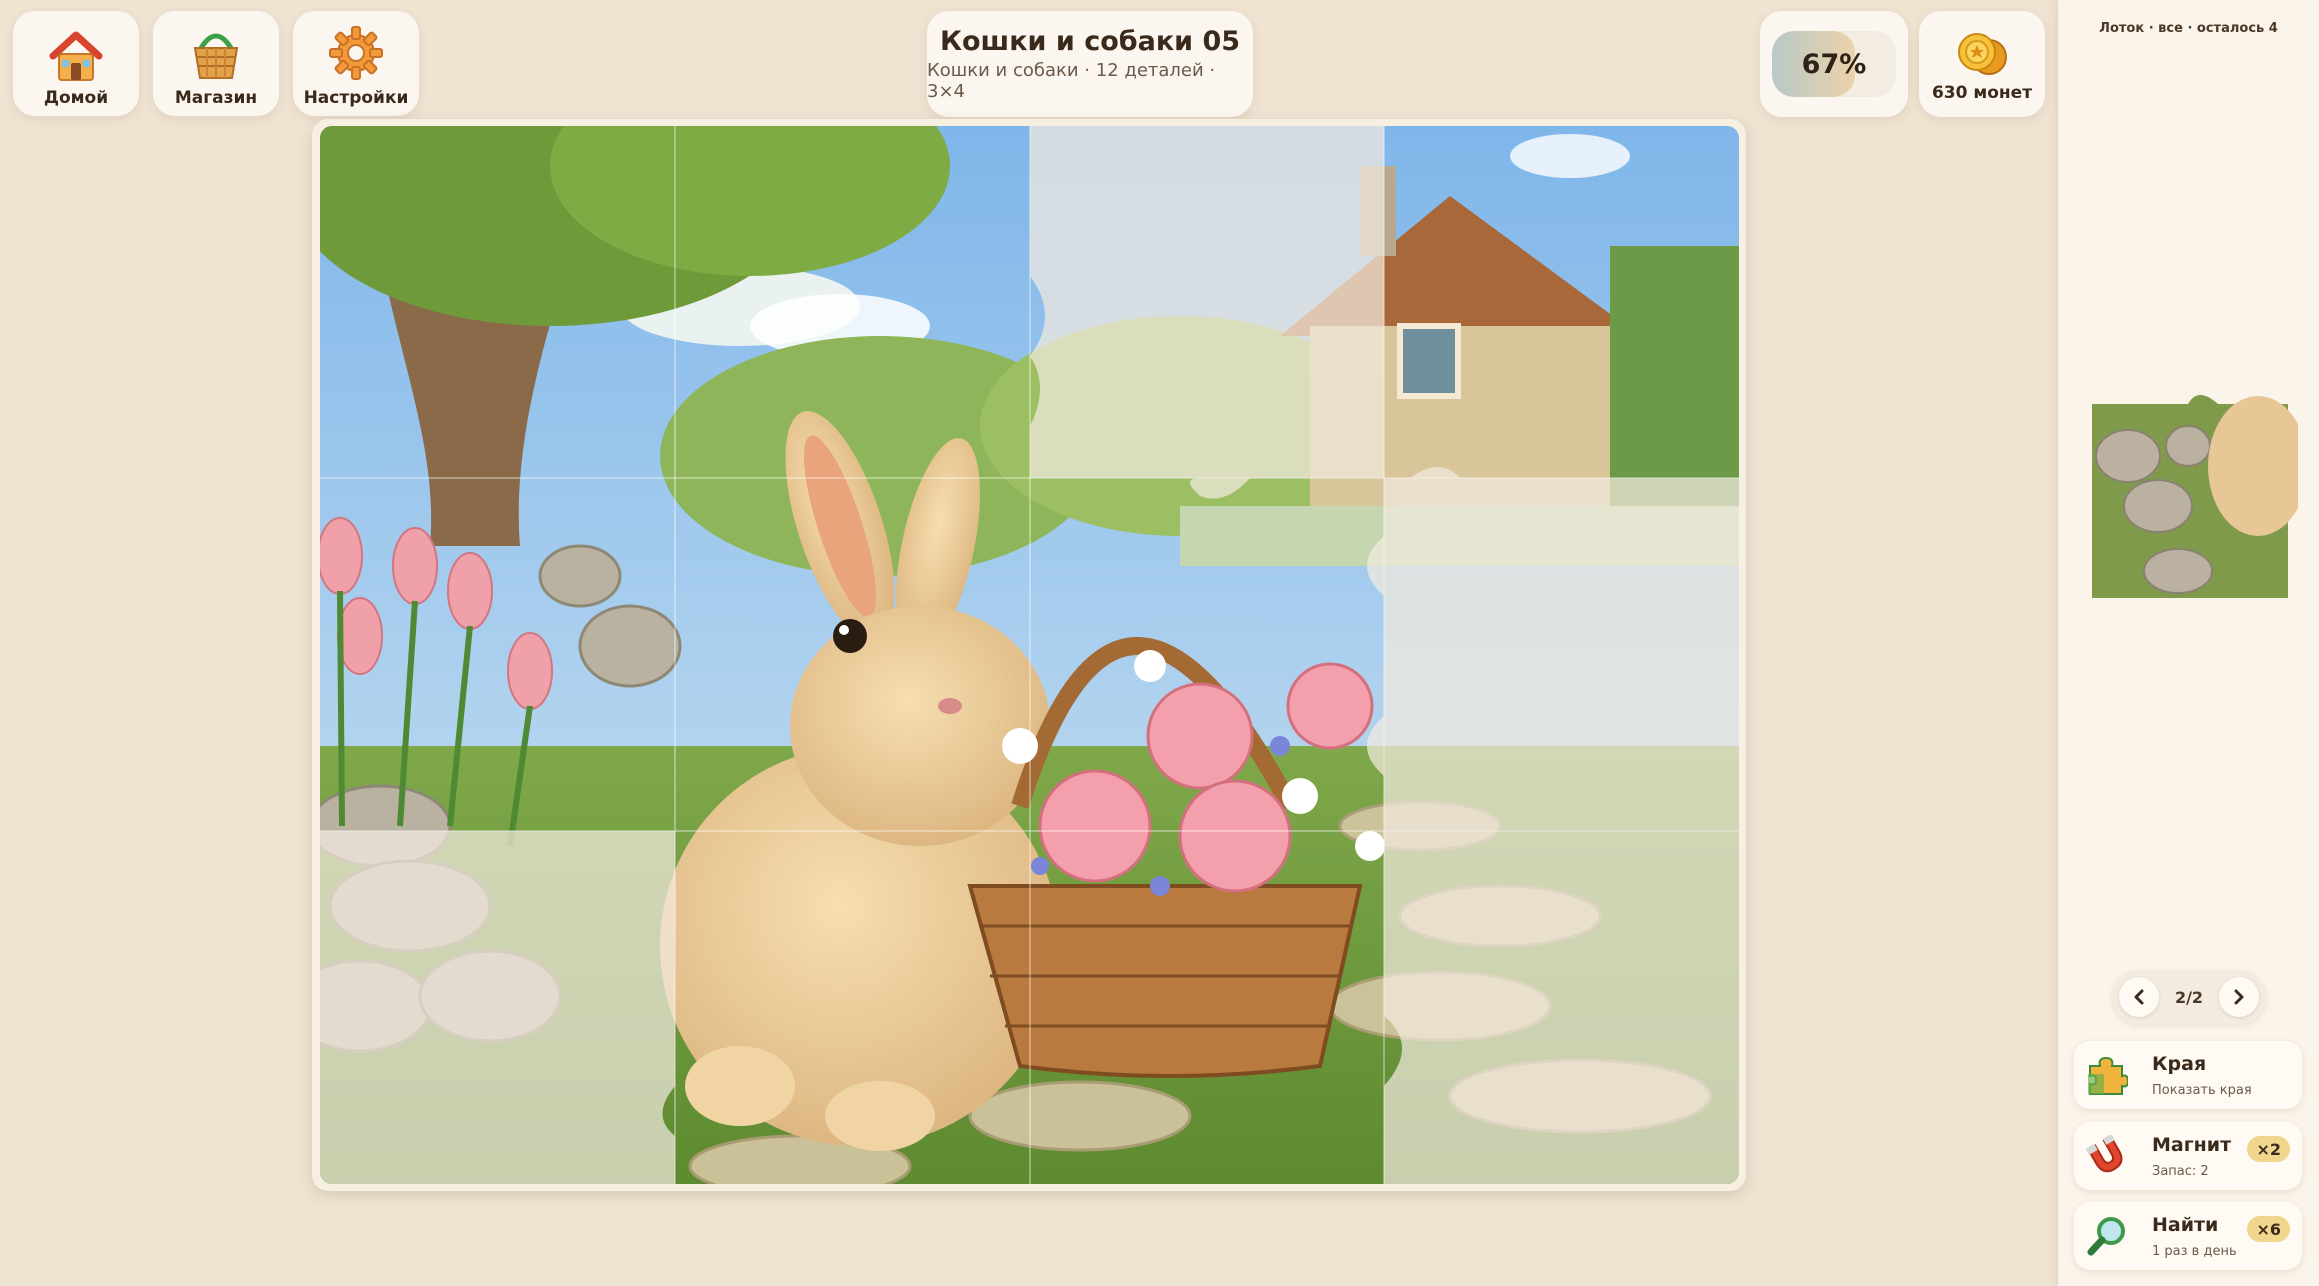 This screenshot has height=1286, width=2319. I want to click on find-tool-button: Найти 1 раз в день ×6, so click(2188, 1236).